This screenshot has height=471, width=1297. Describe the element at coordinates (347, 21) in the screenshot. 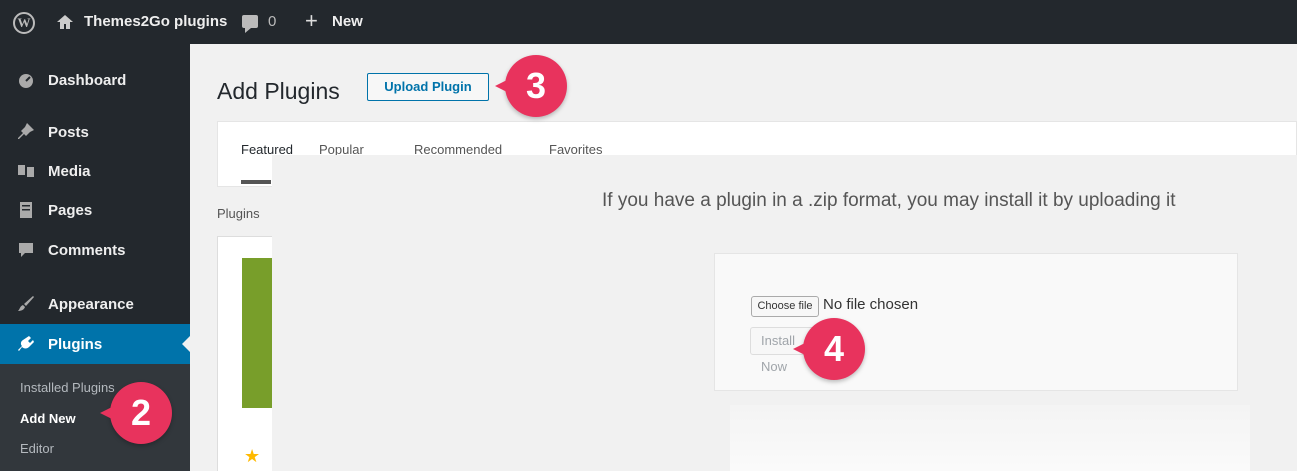

I see `new-content-link: New` at that location.